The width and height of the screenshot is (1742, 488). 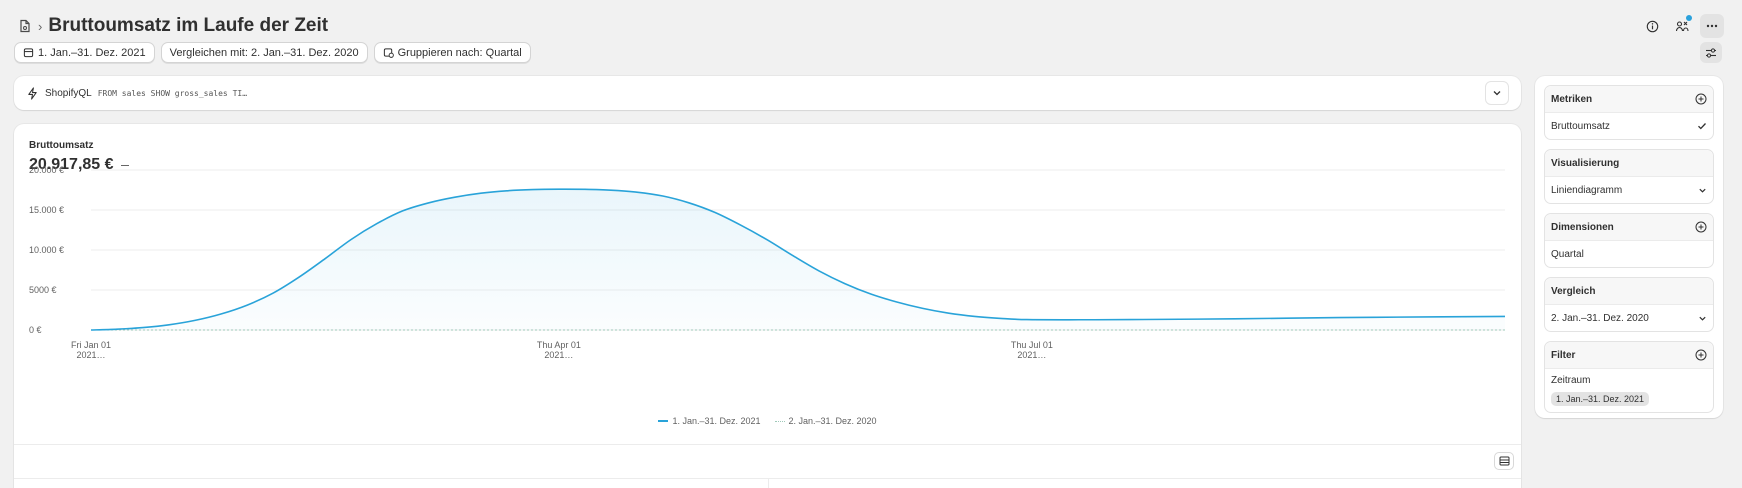 I want to click on comparison-header: Vergleich, so click(x=1629, y=291).